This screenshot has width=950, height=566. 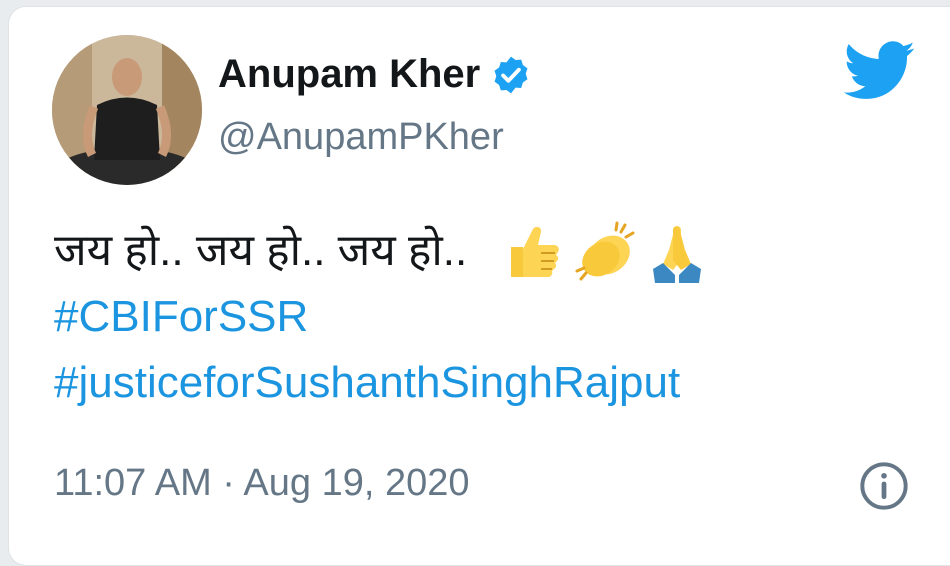 I want to click on tweet-date: Aug 19, 2020, so click(x=356, y=483).